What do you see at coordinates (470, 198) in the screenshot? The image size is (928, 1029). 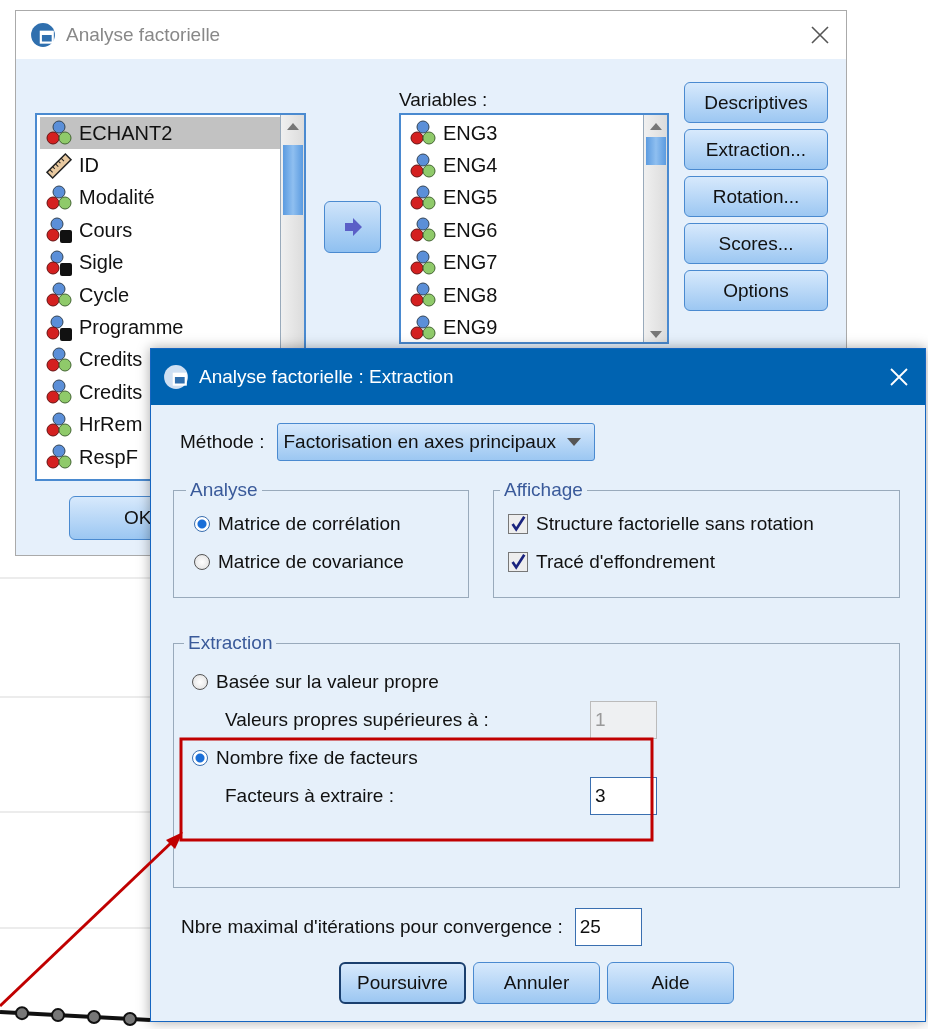 I see `variable-name: ENG5` at bounding box center [470, 198].